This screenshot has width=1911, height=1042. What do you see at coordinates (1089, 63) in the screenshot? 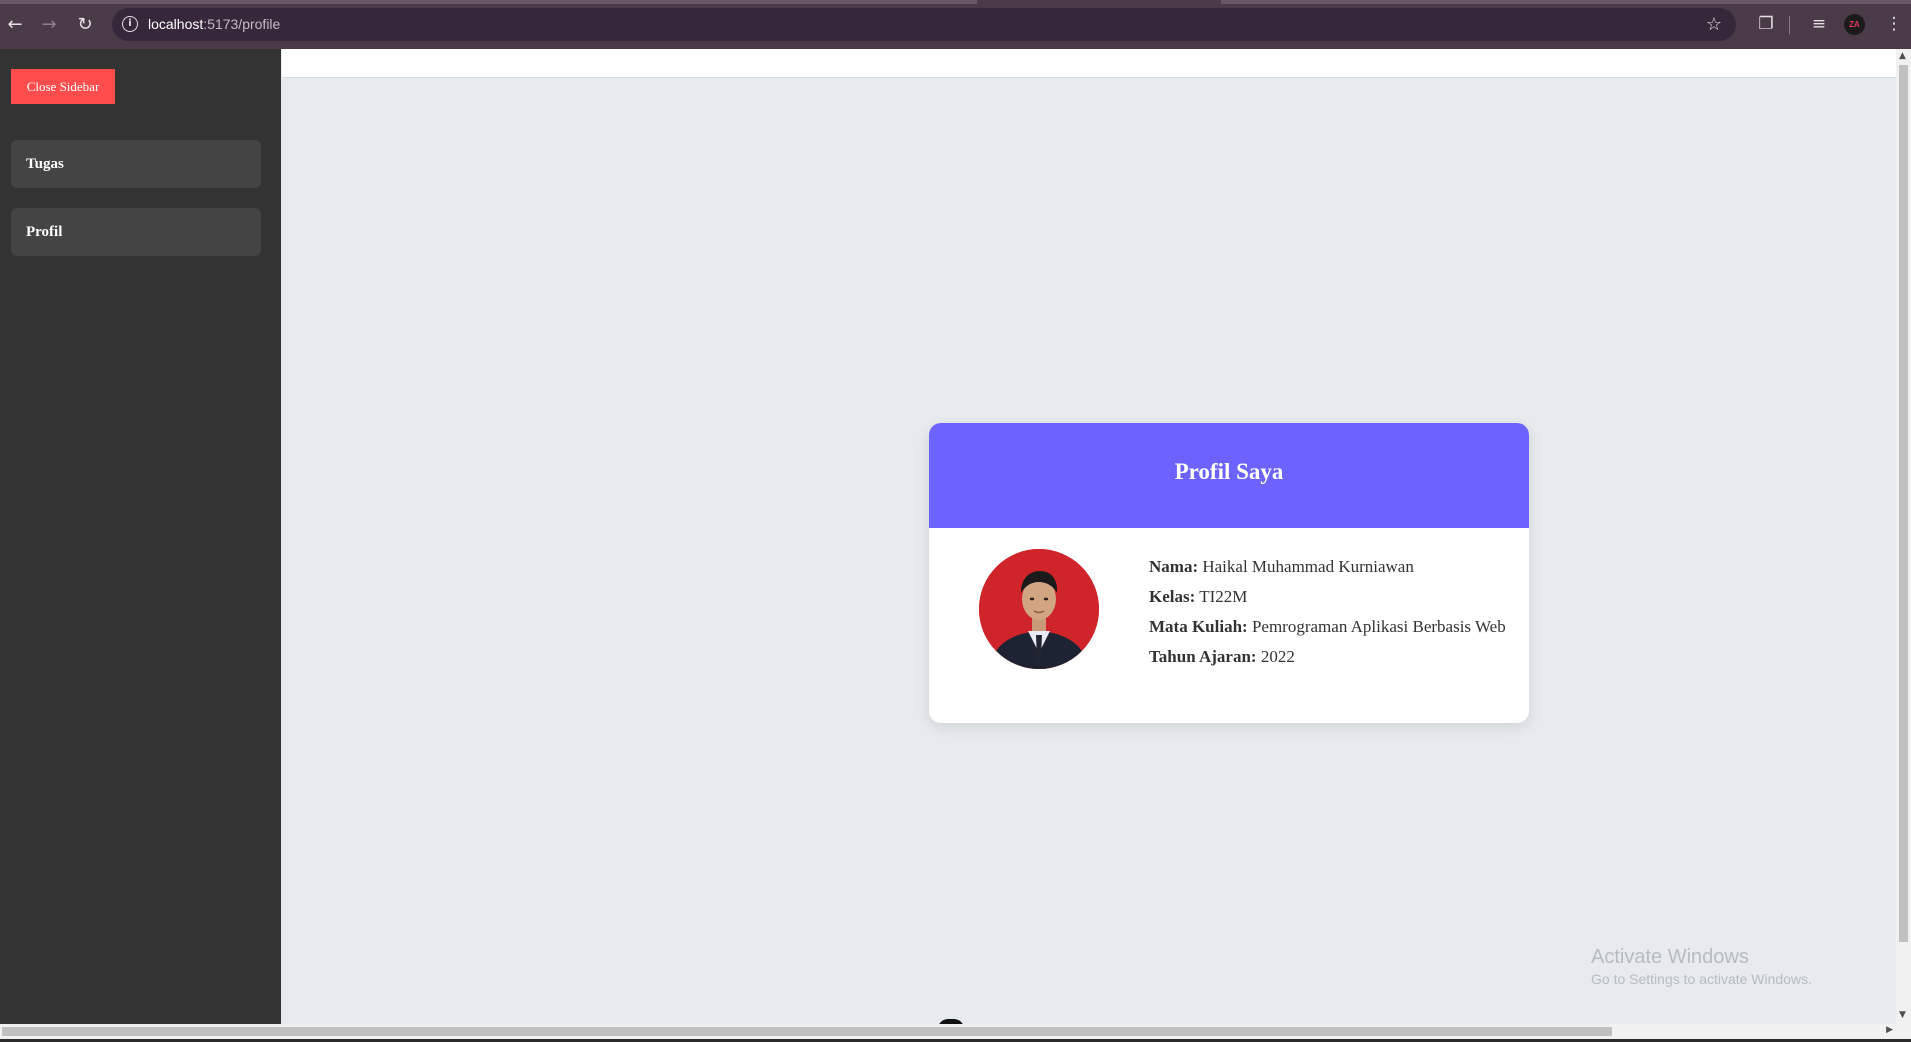
I see `main-top-bar` at bounding box center [1089, 63].